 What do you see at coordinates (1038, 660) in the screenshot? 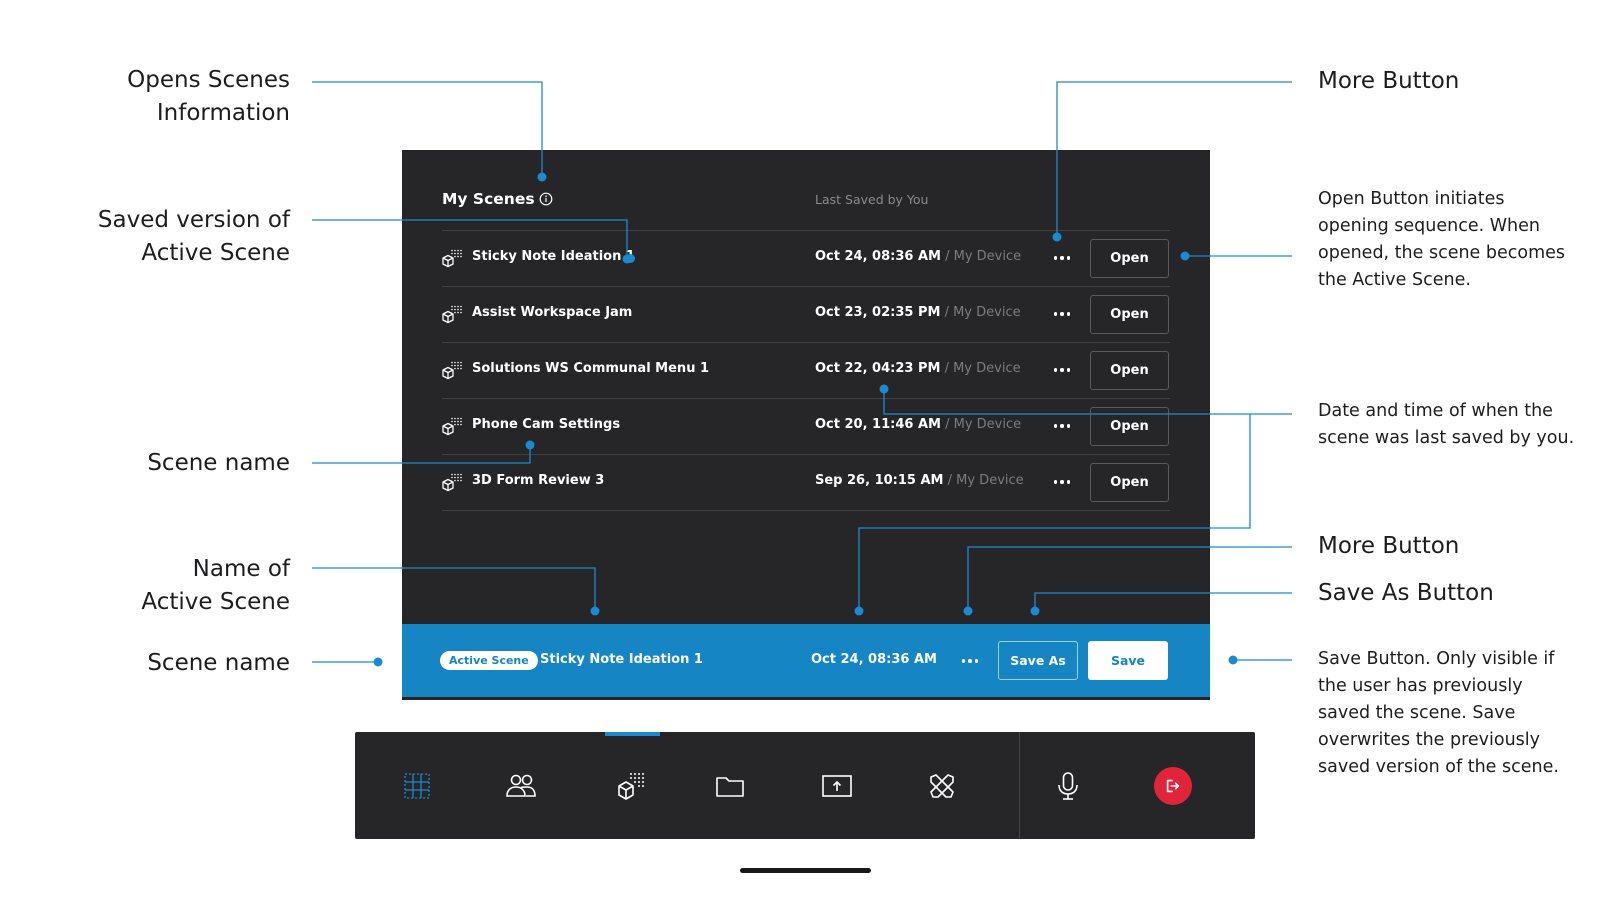
I see `save-as-button: Save As` at bounding box center [1038, 660].